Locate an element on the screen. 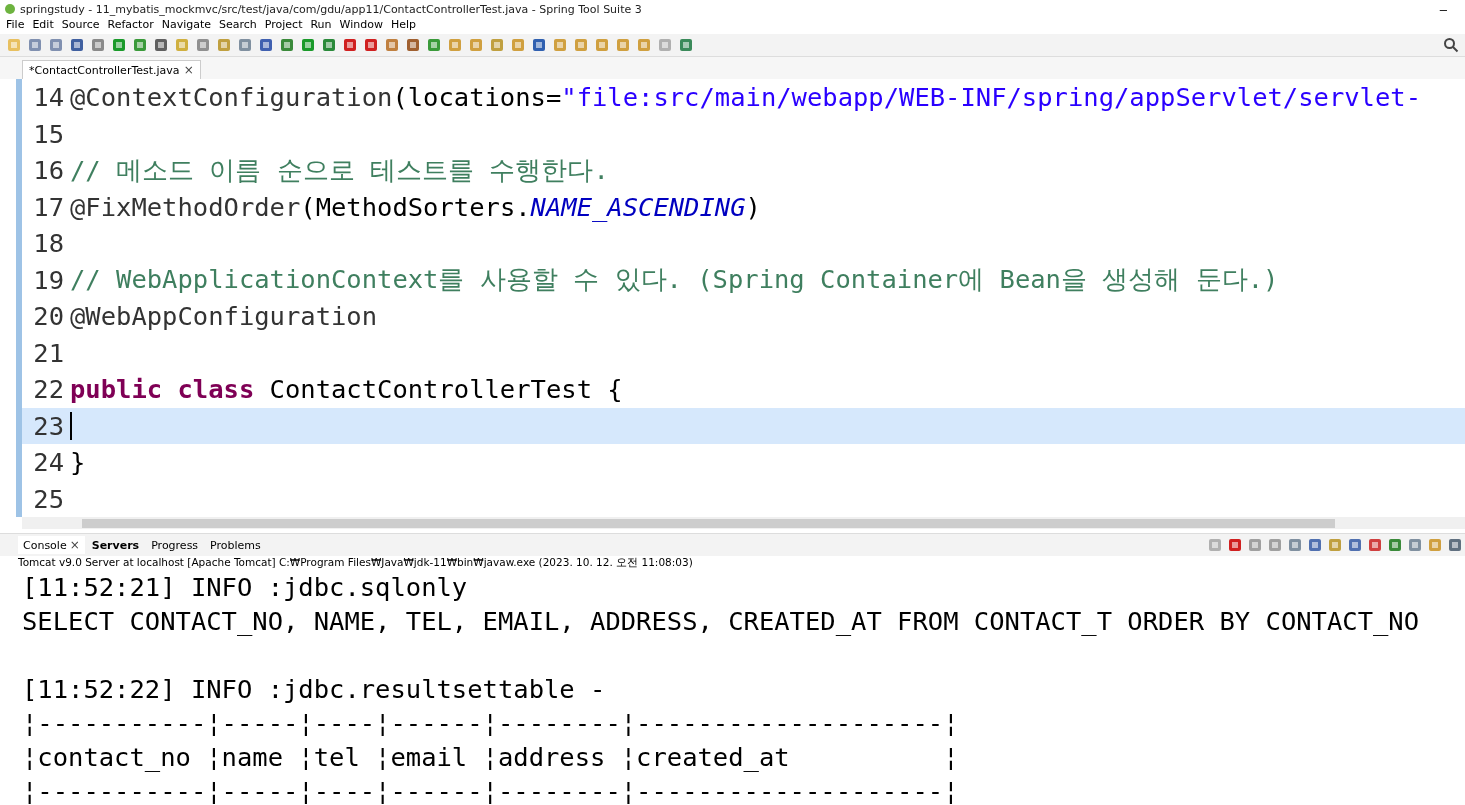 This screenshot has height=805, width=1465. line-number: 22 is located at coordinates (48, 389).